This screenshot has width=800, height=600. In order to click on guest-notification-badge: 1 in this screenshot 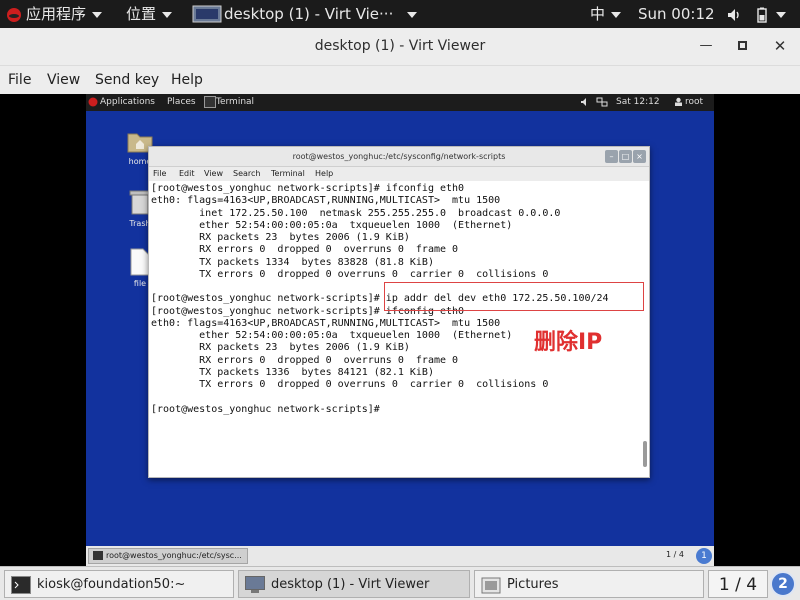, I will do `click(704, 556)`.